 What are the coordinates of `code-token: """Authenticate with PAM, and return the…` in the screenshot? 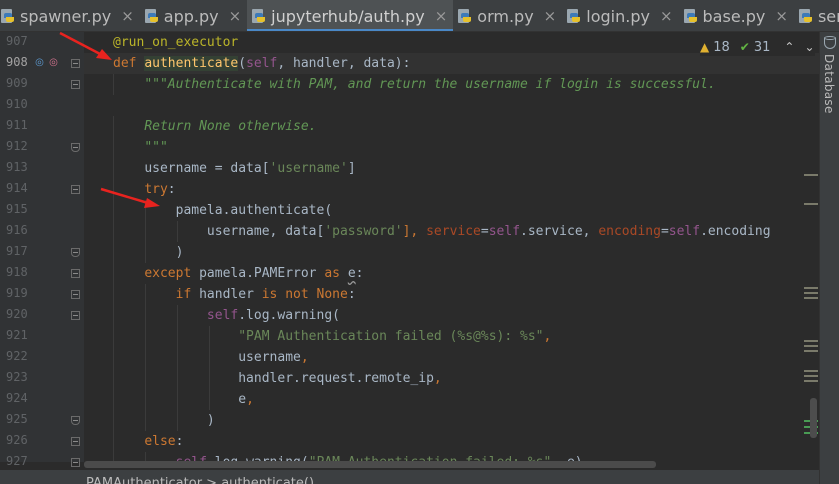 It's located at (430, 84).